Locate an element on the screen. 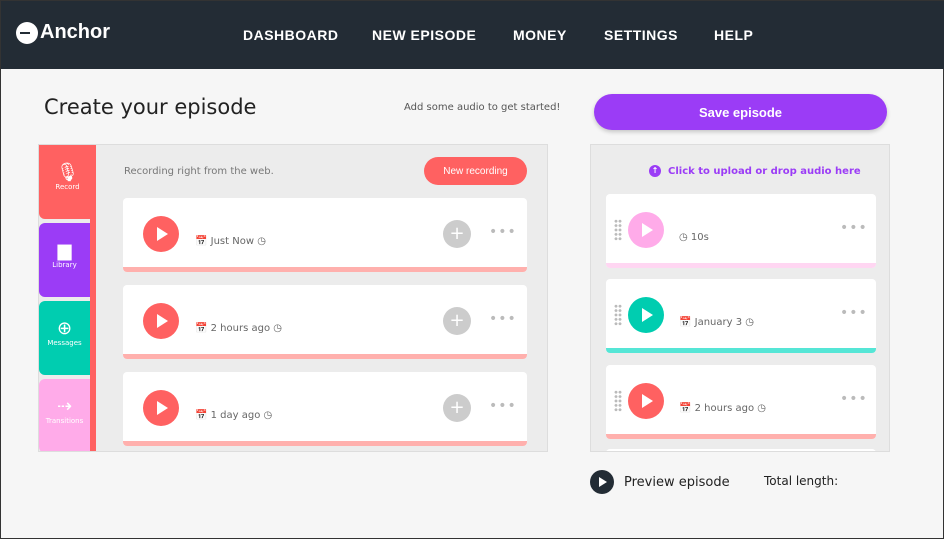 The height and width of the screenshot is (539, 944). message-plus-icon: ⊕ is located at coordinates (64, 328).